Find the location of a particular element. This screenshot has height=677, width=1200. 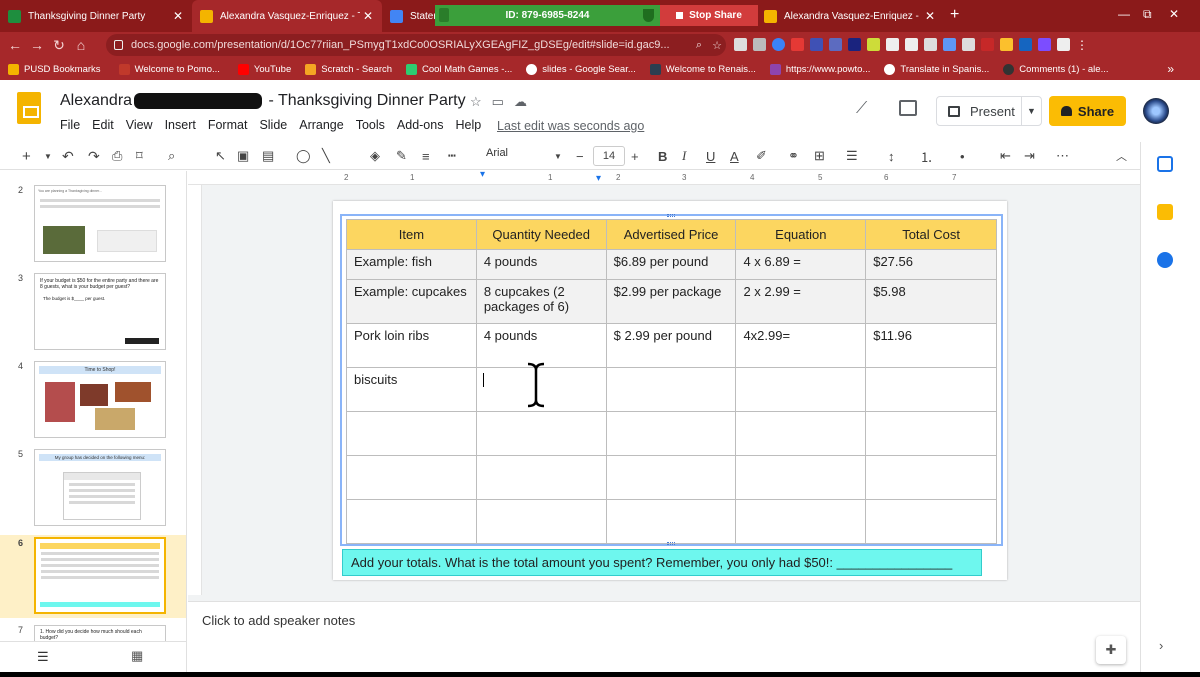

menu-help: Help is located at coordinates (468, 125).